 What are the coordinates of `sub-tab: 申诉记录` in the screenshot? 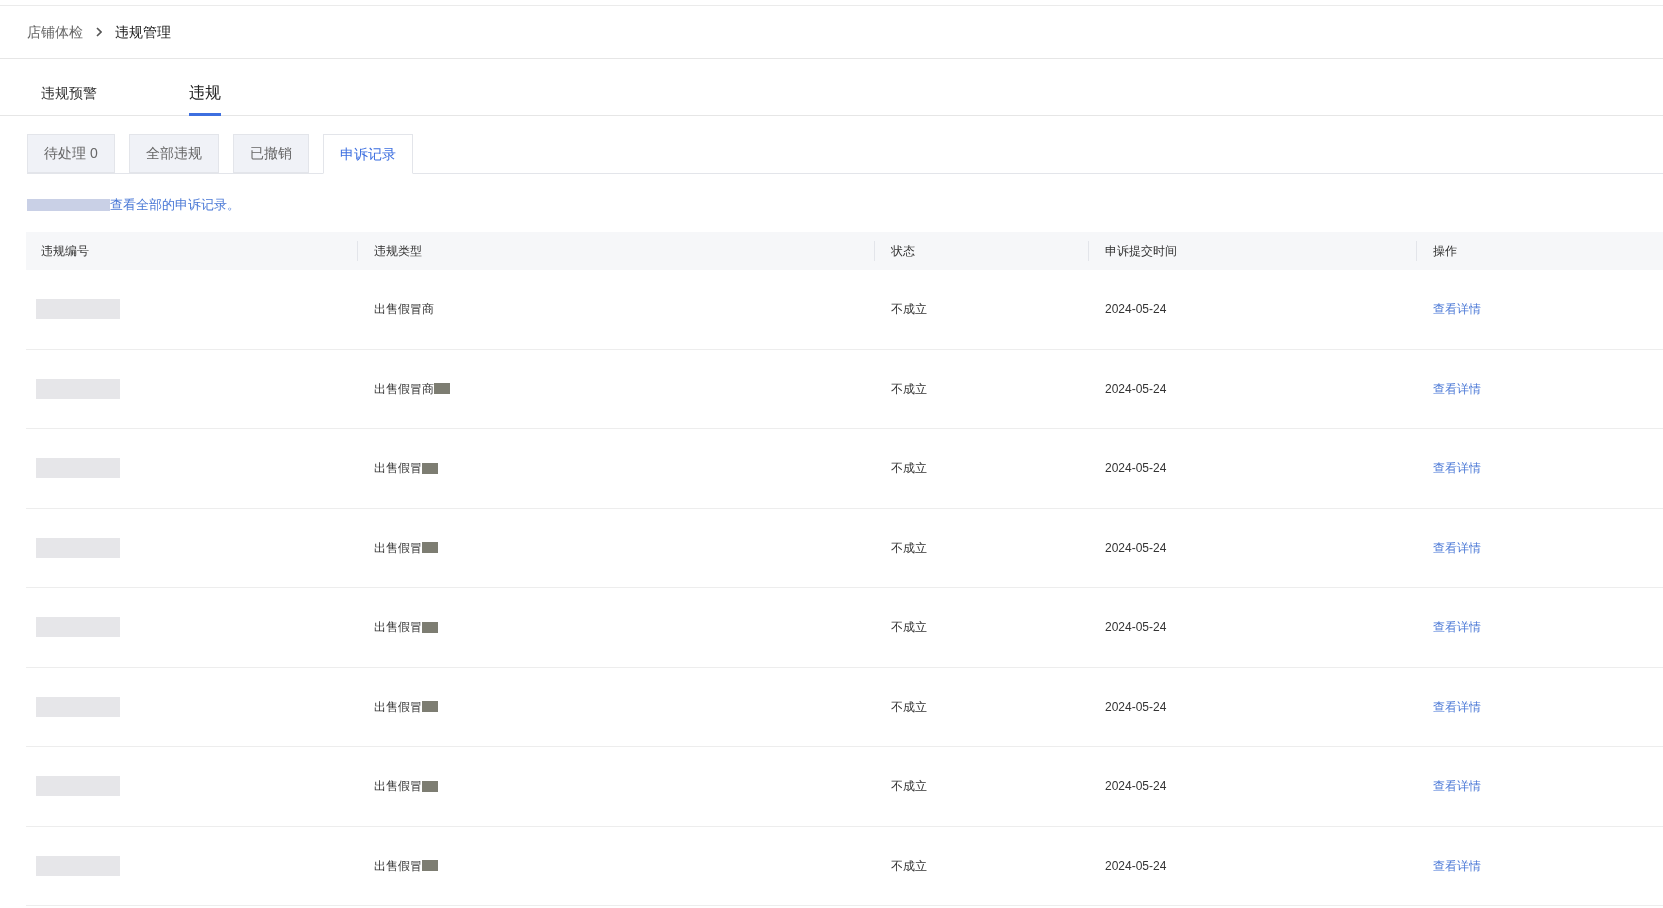 It's located at (367, 154).